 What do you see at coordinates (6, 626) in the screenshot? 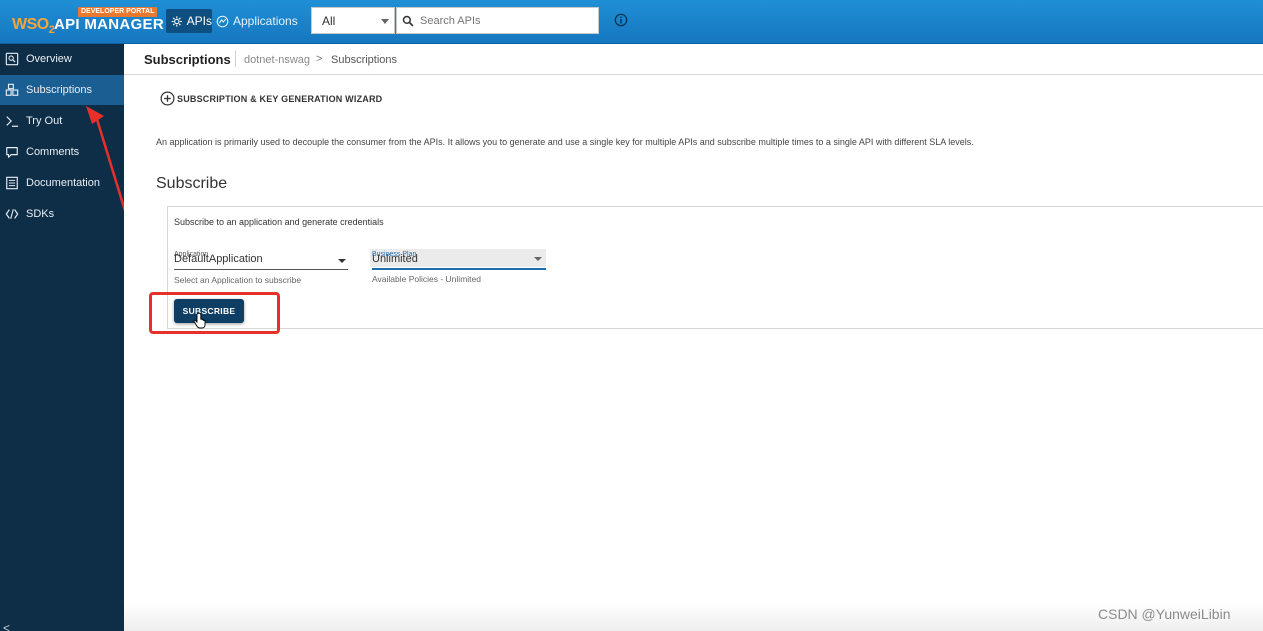
I see `collapse-sidebar-icon: <` at bounding box center [6, 626].